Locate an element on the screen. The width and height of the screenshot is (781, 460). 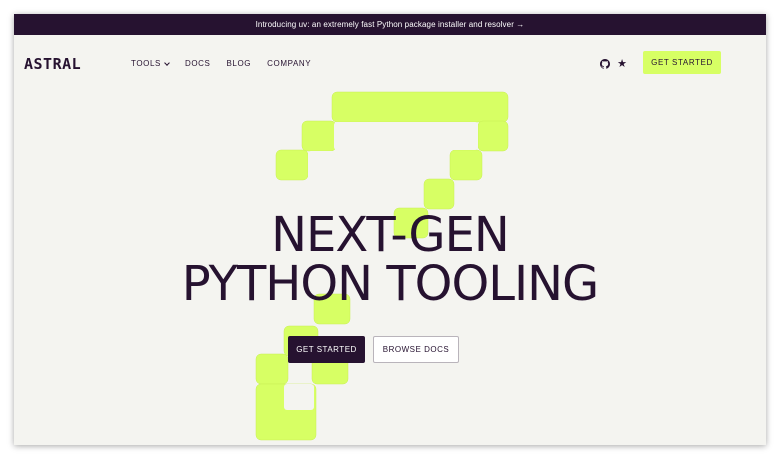
nav-item-blog: BLOG is located at coordinates (239, 63).